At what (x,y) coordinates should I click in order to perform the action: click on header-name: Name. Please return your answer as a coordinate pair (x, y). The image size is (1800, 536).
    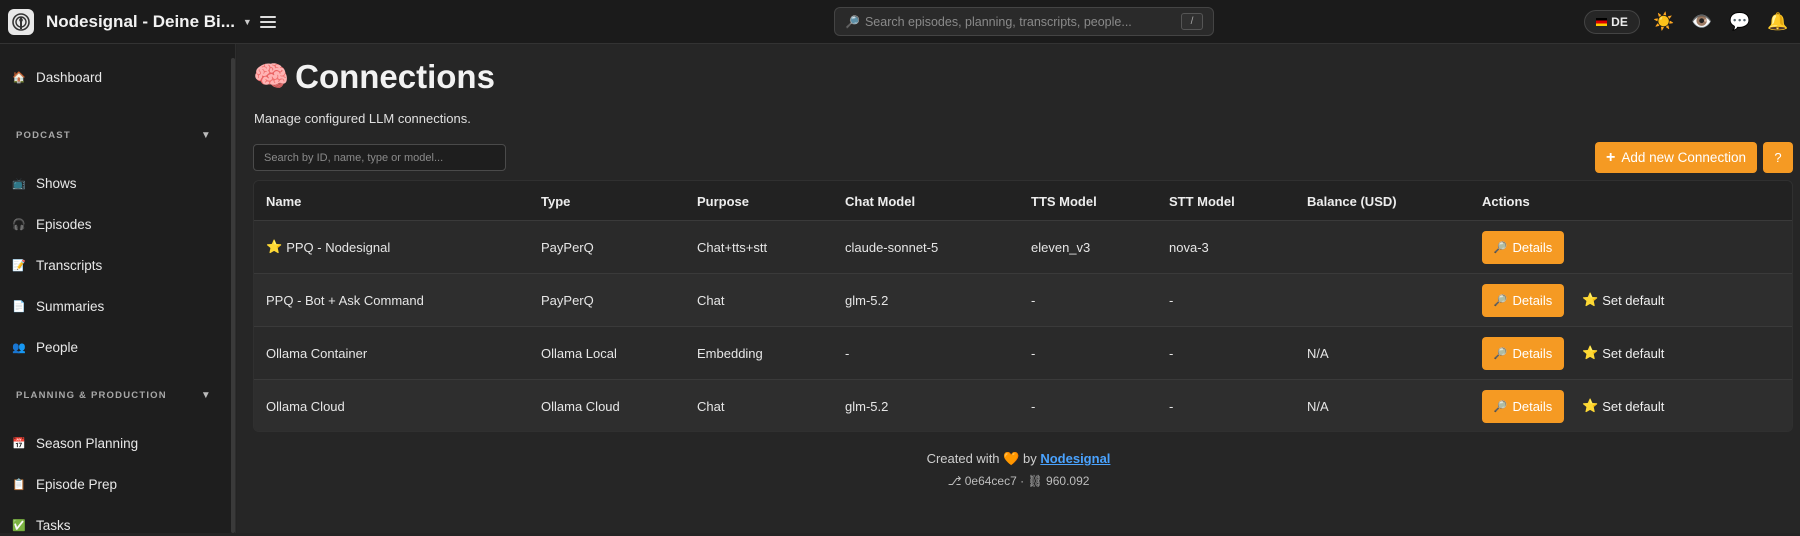
    Looking at the image, I should click on (284, 201).